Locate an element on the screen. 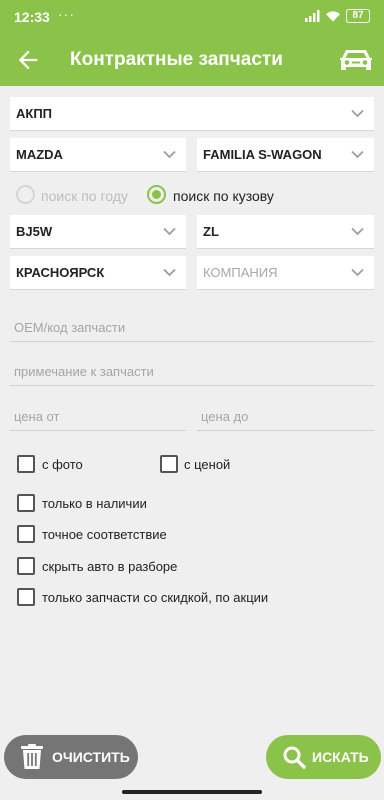 This screenshot has height=800, width=384. car-icon is located at coordinates (356, 60).